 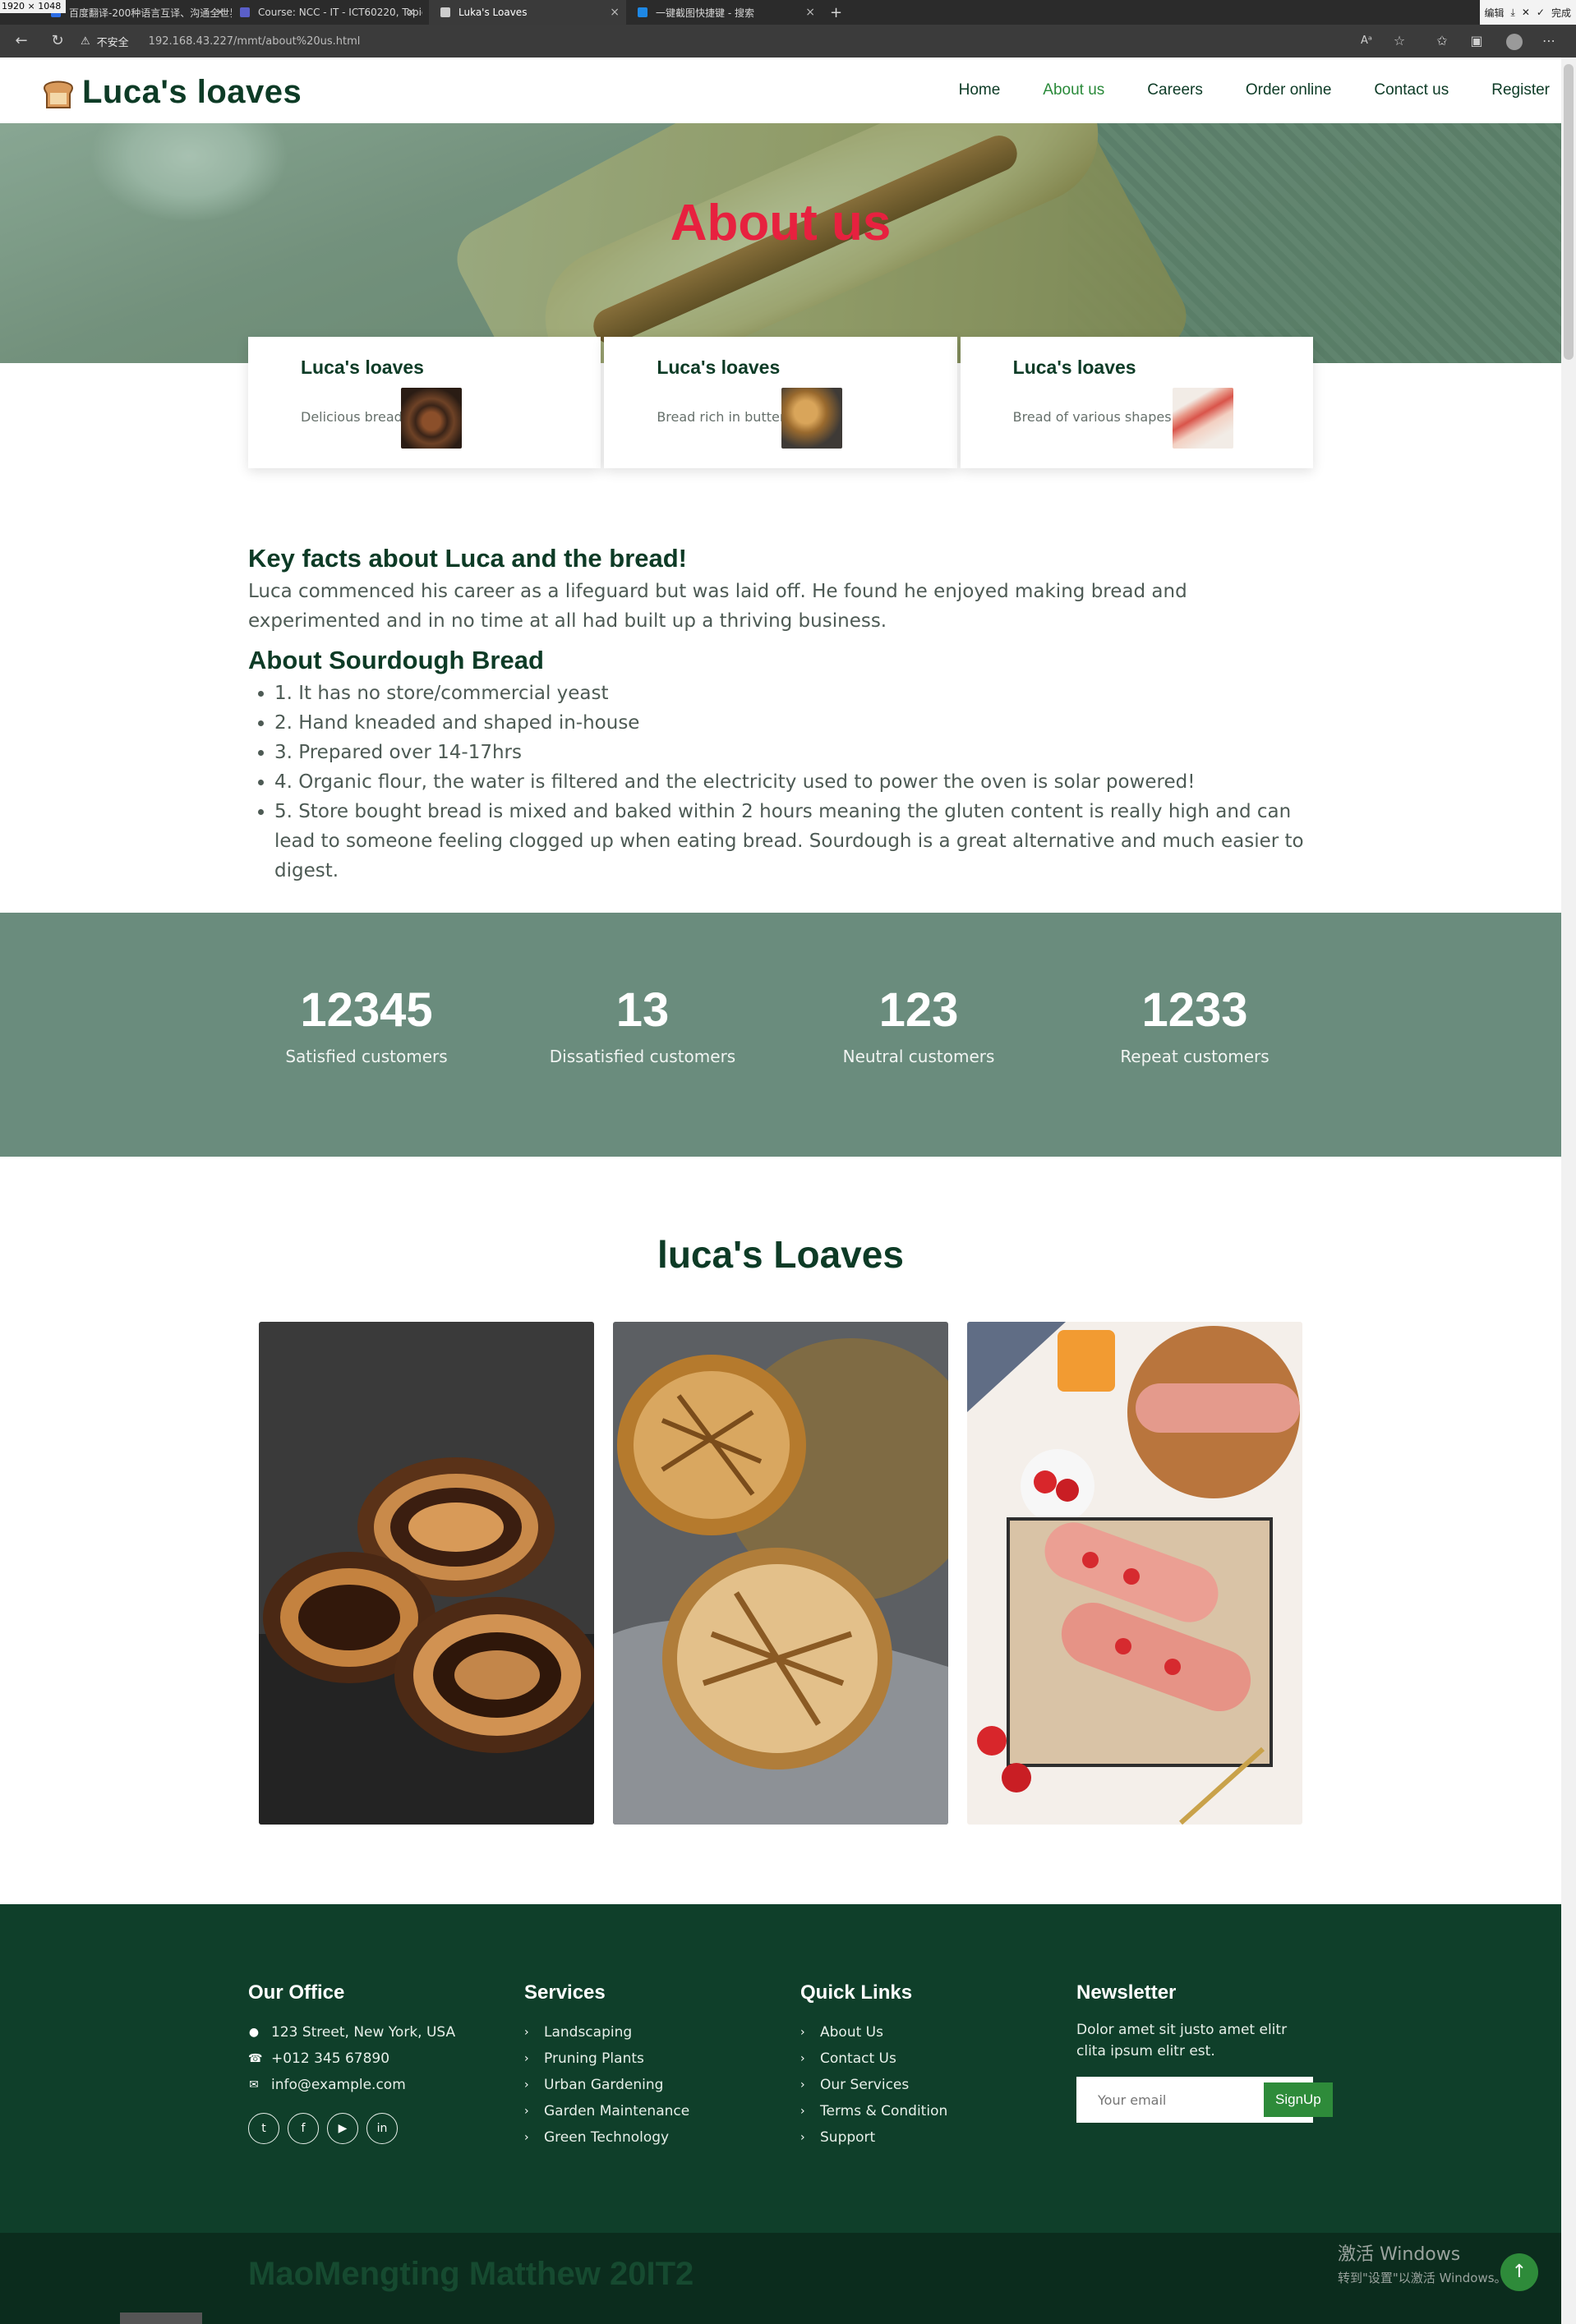 I want to click on back-to-top-button: ↑, so click(x=1519, y=2272).